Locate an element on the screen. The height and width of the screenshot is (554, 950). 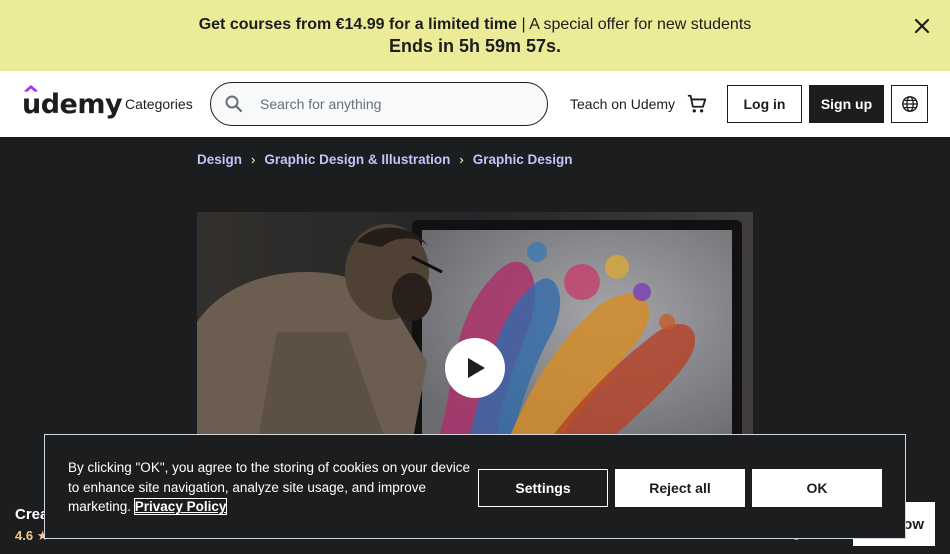
logo-text: udemy is located at coordinates (72, 104).